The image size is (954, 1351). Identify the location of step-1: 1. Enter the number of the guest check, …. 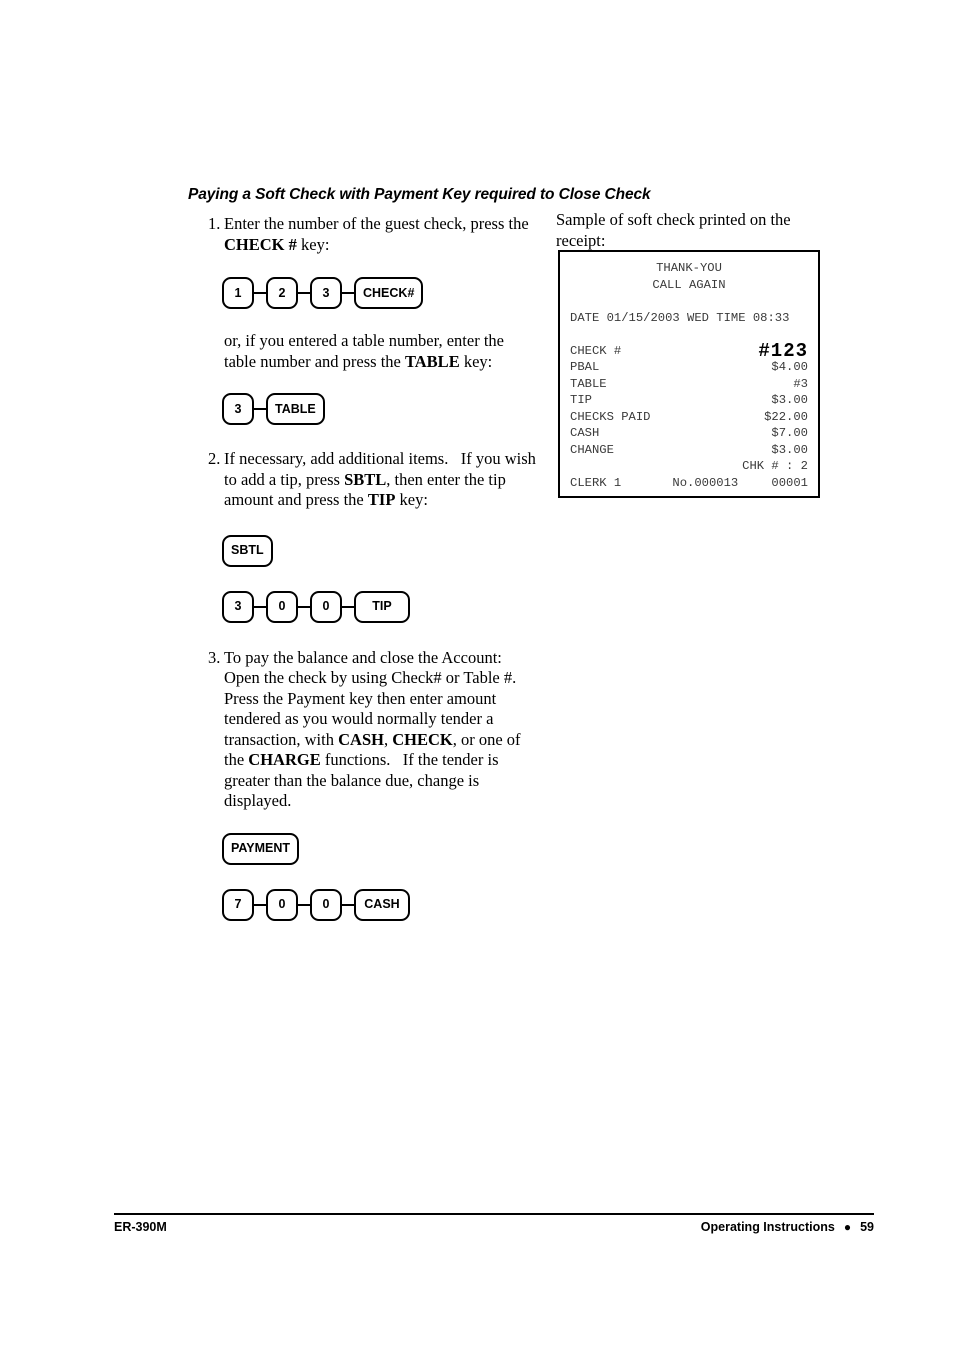
(364, 234).